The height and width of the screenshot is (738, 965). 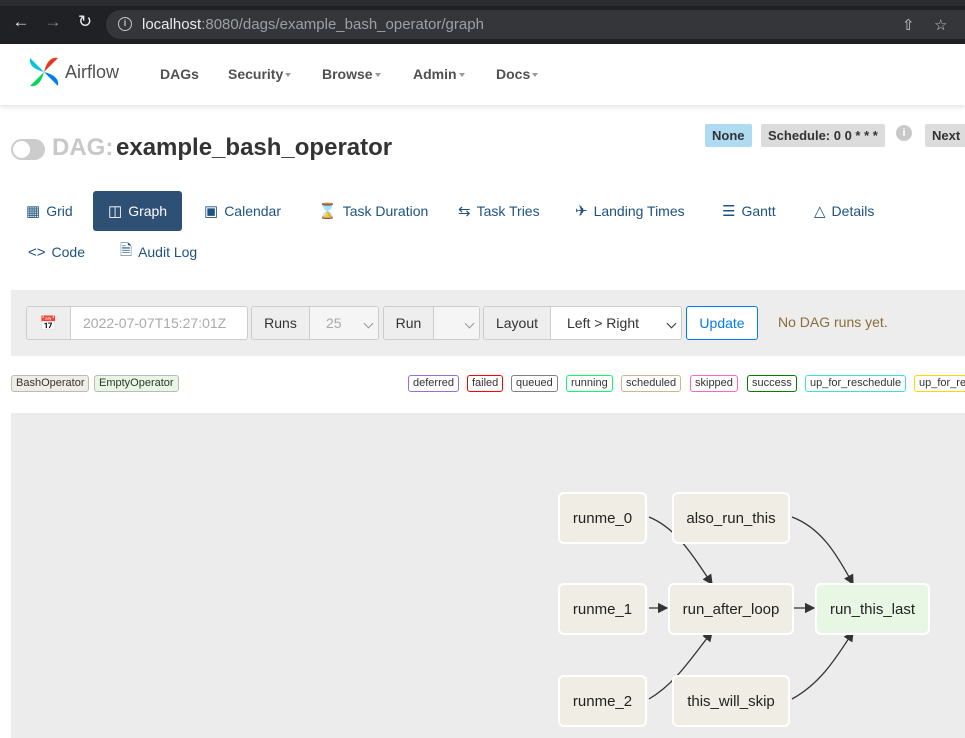 I want to click on legend-state-running: running, so click(x=589, y=383).